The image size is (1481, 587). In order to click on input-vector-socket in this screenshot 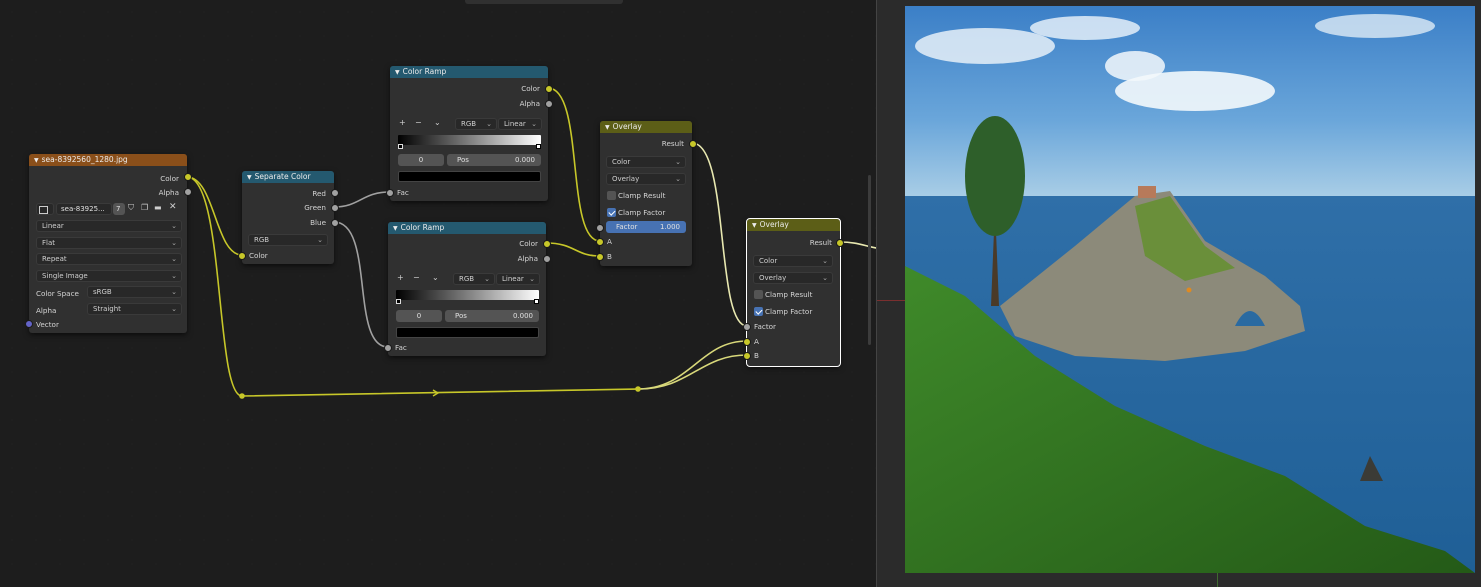, I will do `click(29, 324)`.